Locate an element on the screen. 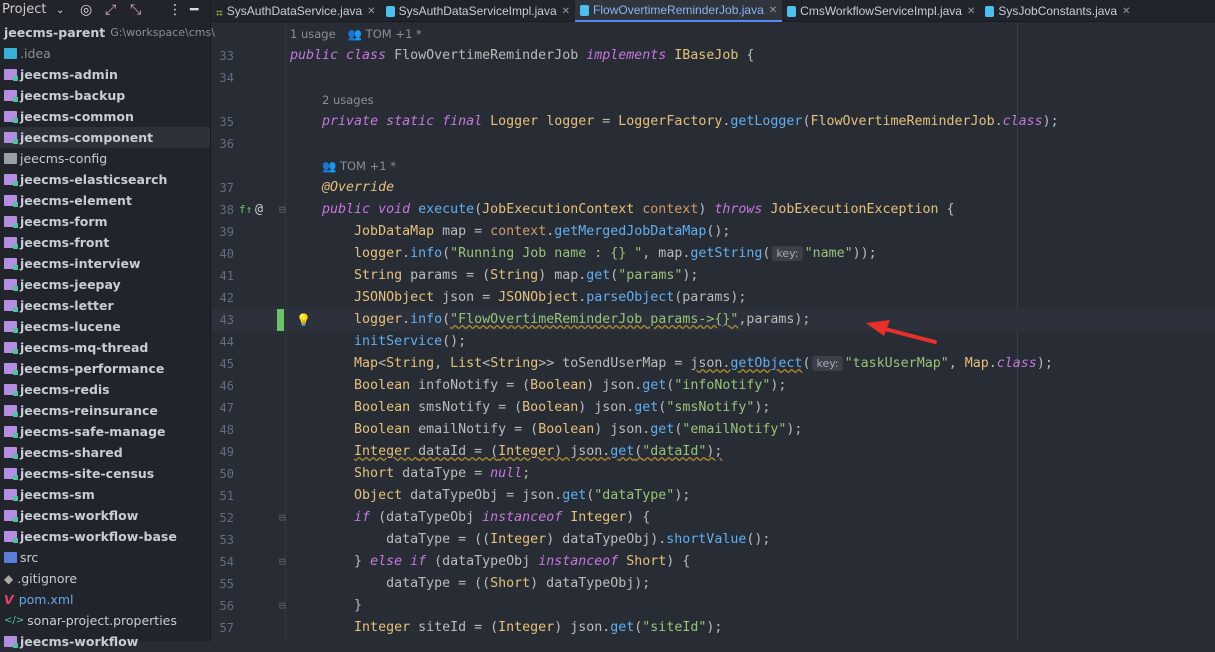 The height and width of the screenshot is (652, 1215). arrow-head is located at coordinates (878, 328).